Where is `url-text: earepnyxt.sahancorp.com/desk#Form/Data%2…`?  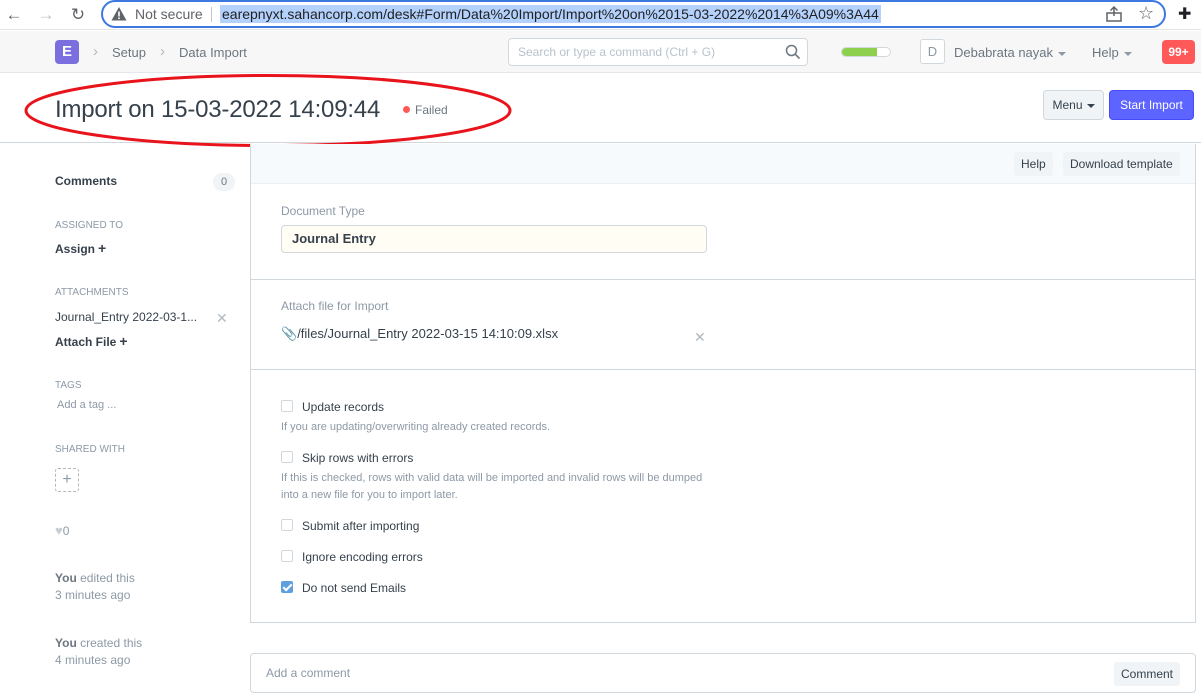 url-text: earepnyxt.sahancorp.com/desk#Form/Data%2… is located at coordinates (550, 14).